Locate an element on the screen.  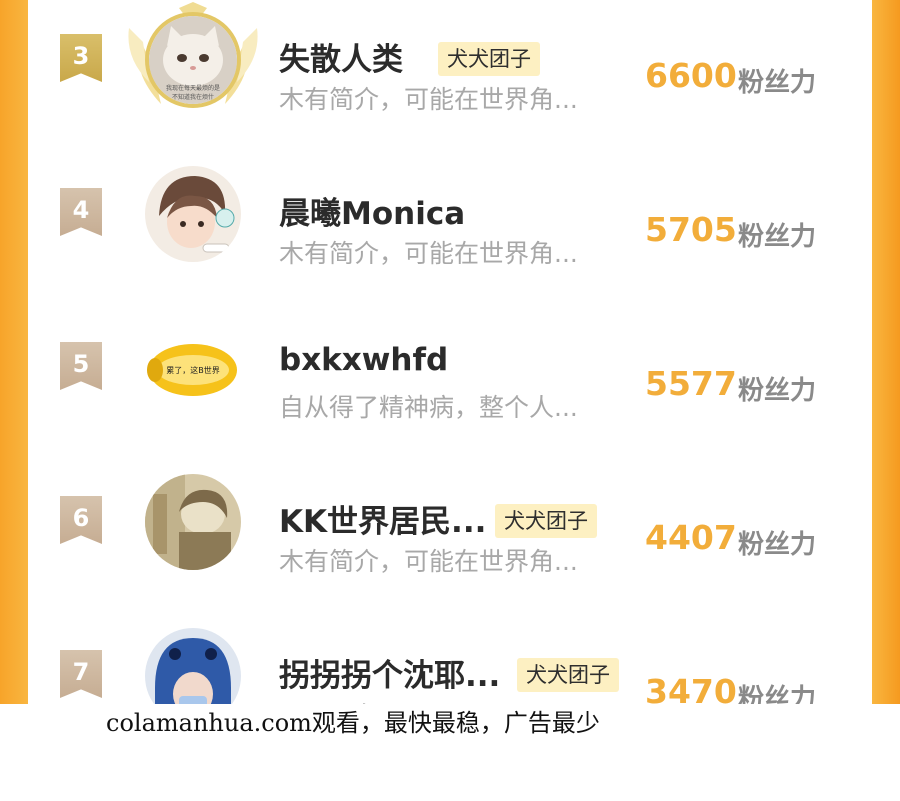
user-name: 失散人类 is located at coordinates (341, 56).